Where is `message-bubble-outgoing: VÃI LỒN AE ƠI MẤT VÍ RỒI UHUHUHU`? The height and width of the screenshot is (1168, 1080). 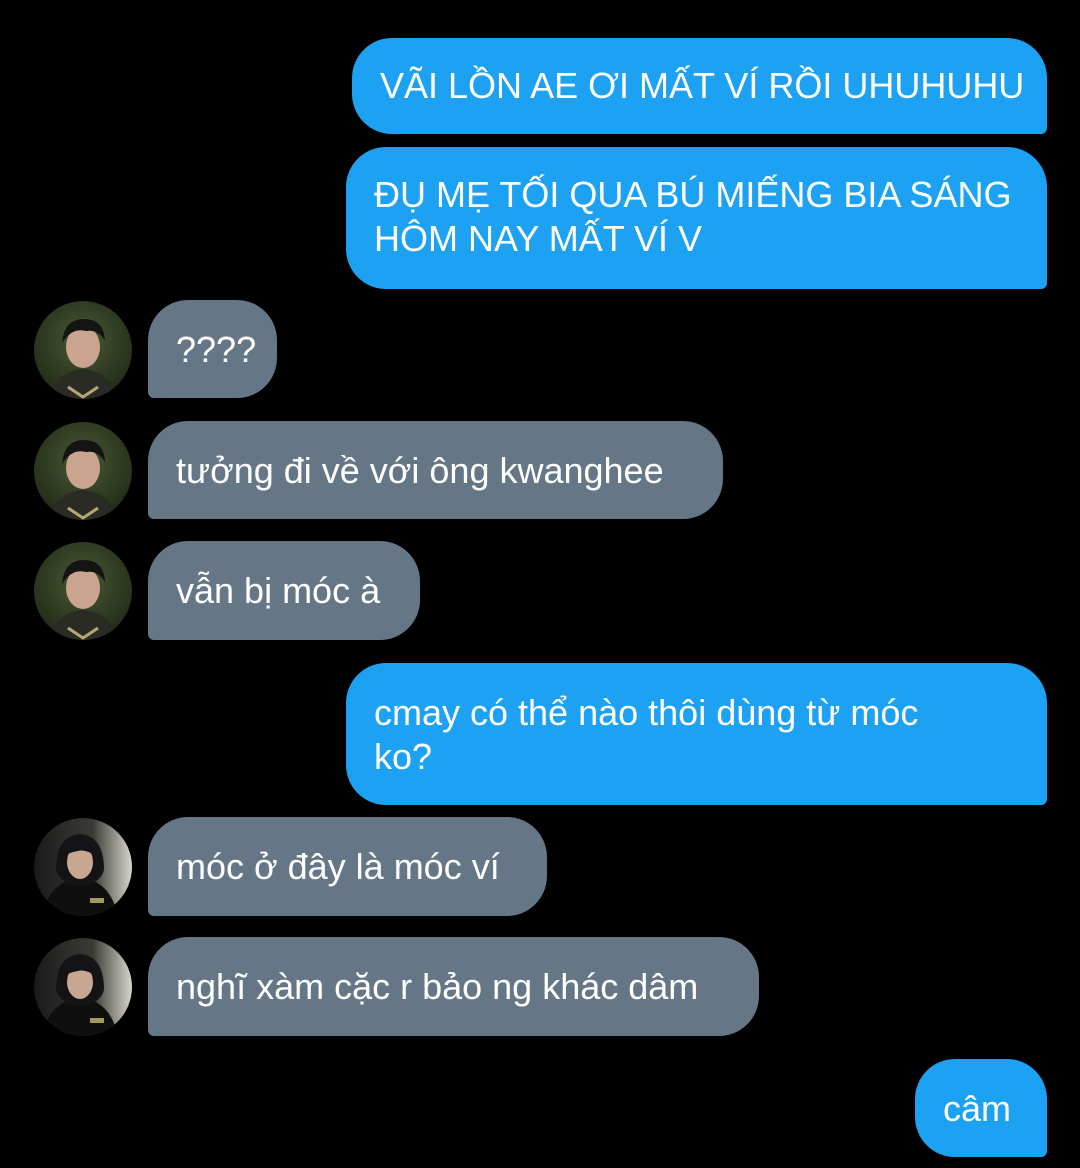
message-bubble-outgoing: VÃI LỒN AE ƠI MẤT VÍ RỒI UHUHUHU is located at coordinates (699, 86).